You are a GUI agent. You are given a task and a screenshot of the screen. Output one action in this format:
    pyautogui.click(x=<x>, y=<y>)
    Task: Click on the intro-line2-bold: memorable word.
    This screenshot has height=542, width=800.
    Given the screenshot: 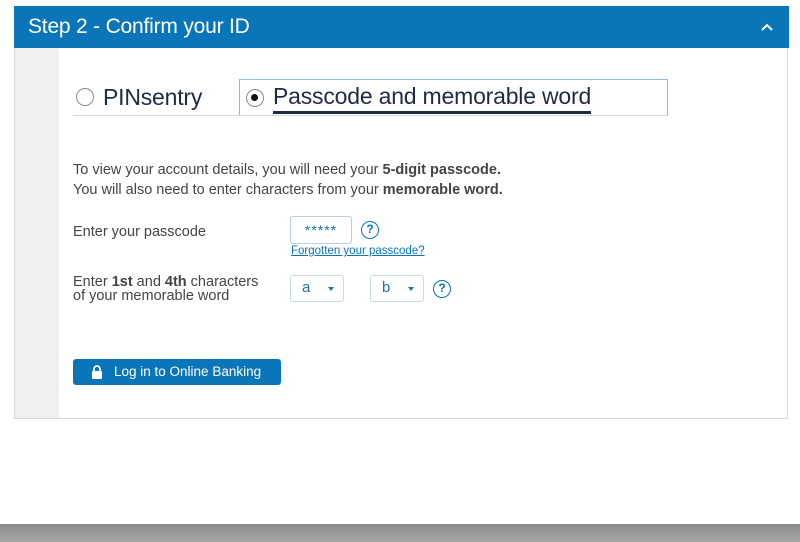 What is the action you would take?
    pyautogui.click(x=442, y=190)
    